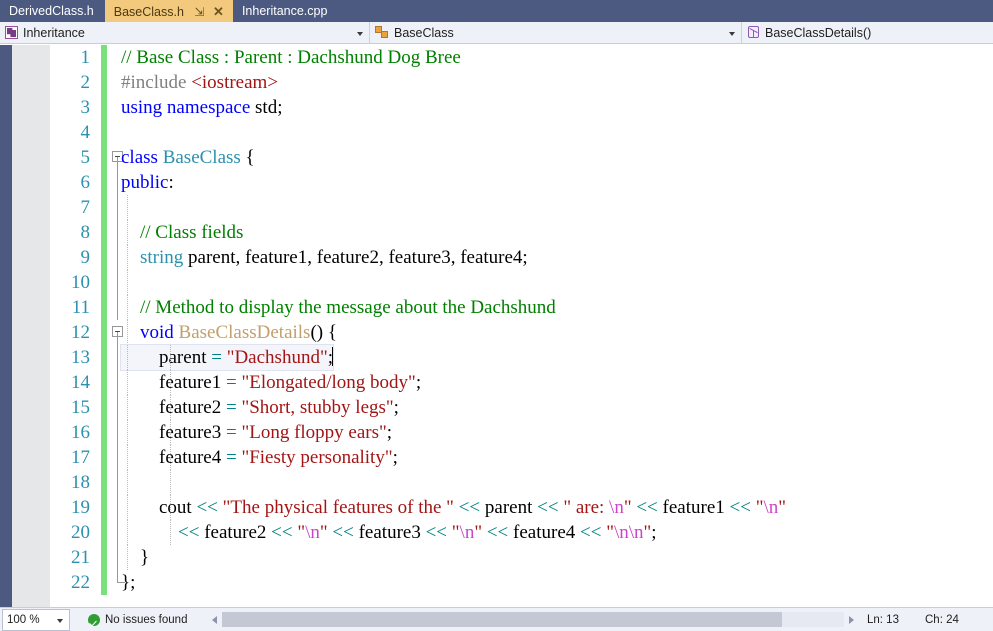  What do you see at coordinates (135, 557) in the screenshot?
I see `code-text: }` at bounding box center [135, 557].